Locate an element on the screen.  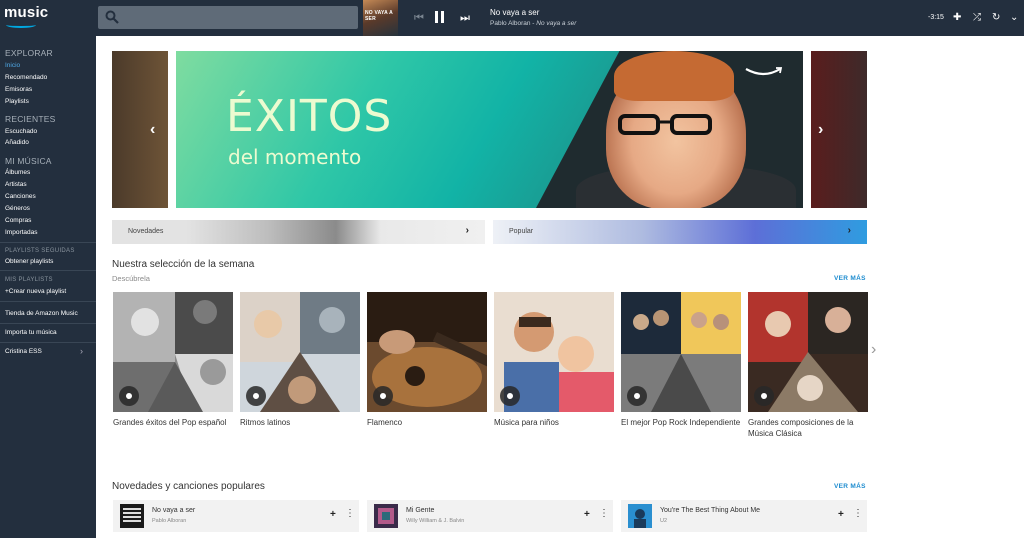
pause-icon is located at coordinates (440, 17).